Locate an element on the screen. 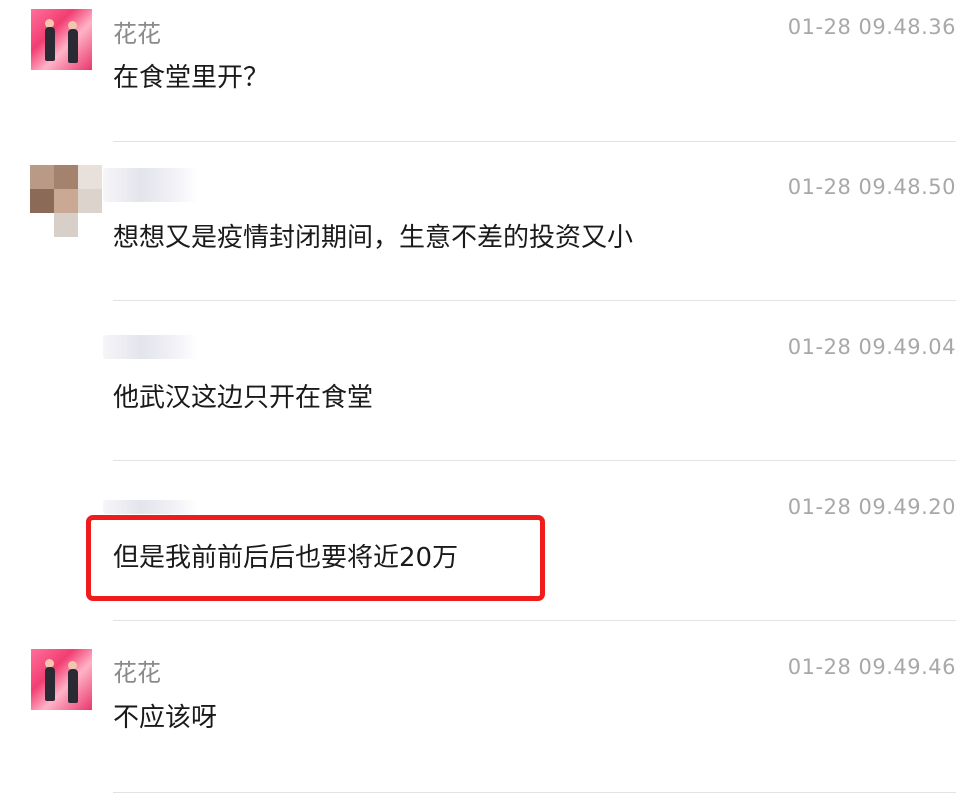 The image size is (956, 800). message-timestamp: 01-28 09.48.36 is located at coordinates (871, 27).